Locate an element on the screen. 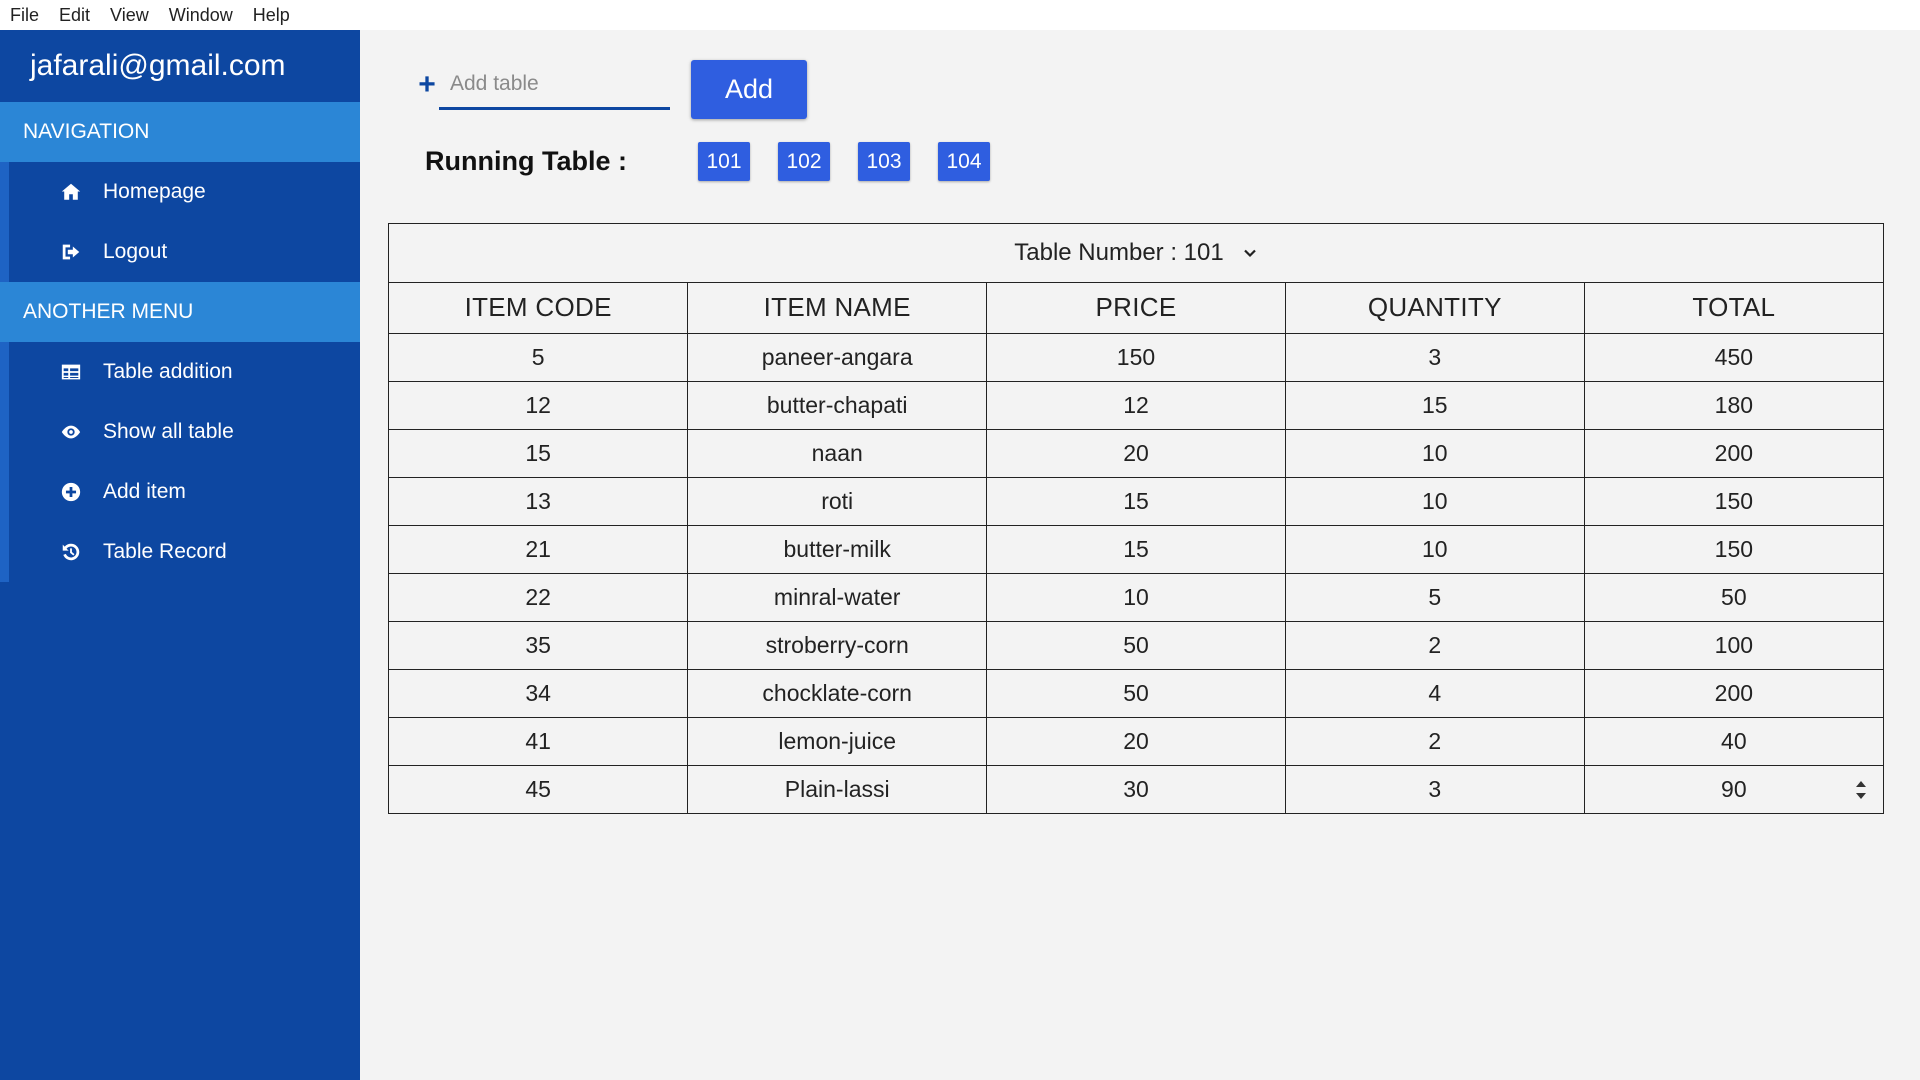  sidebar-item-homepage: Homepage is located at coordinates (184, 192).